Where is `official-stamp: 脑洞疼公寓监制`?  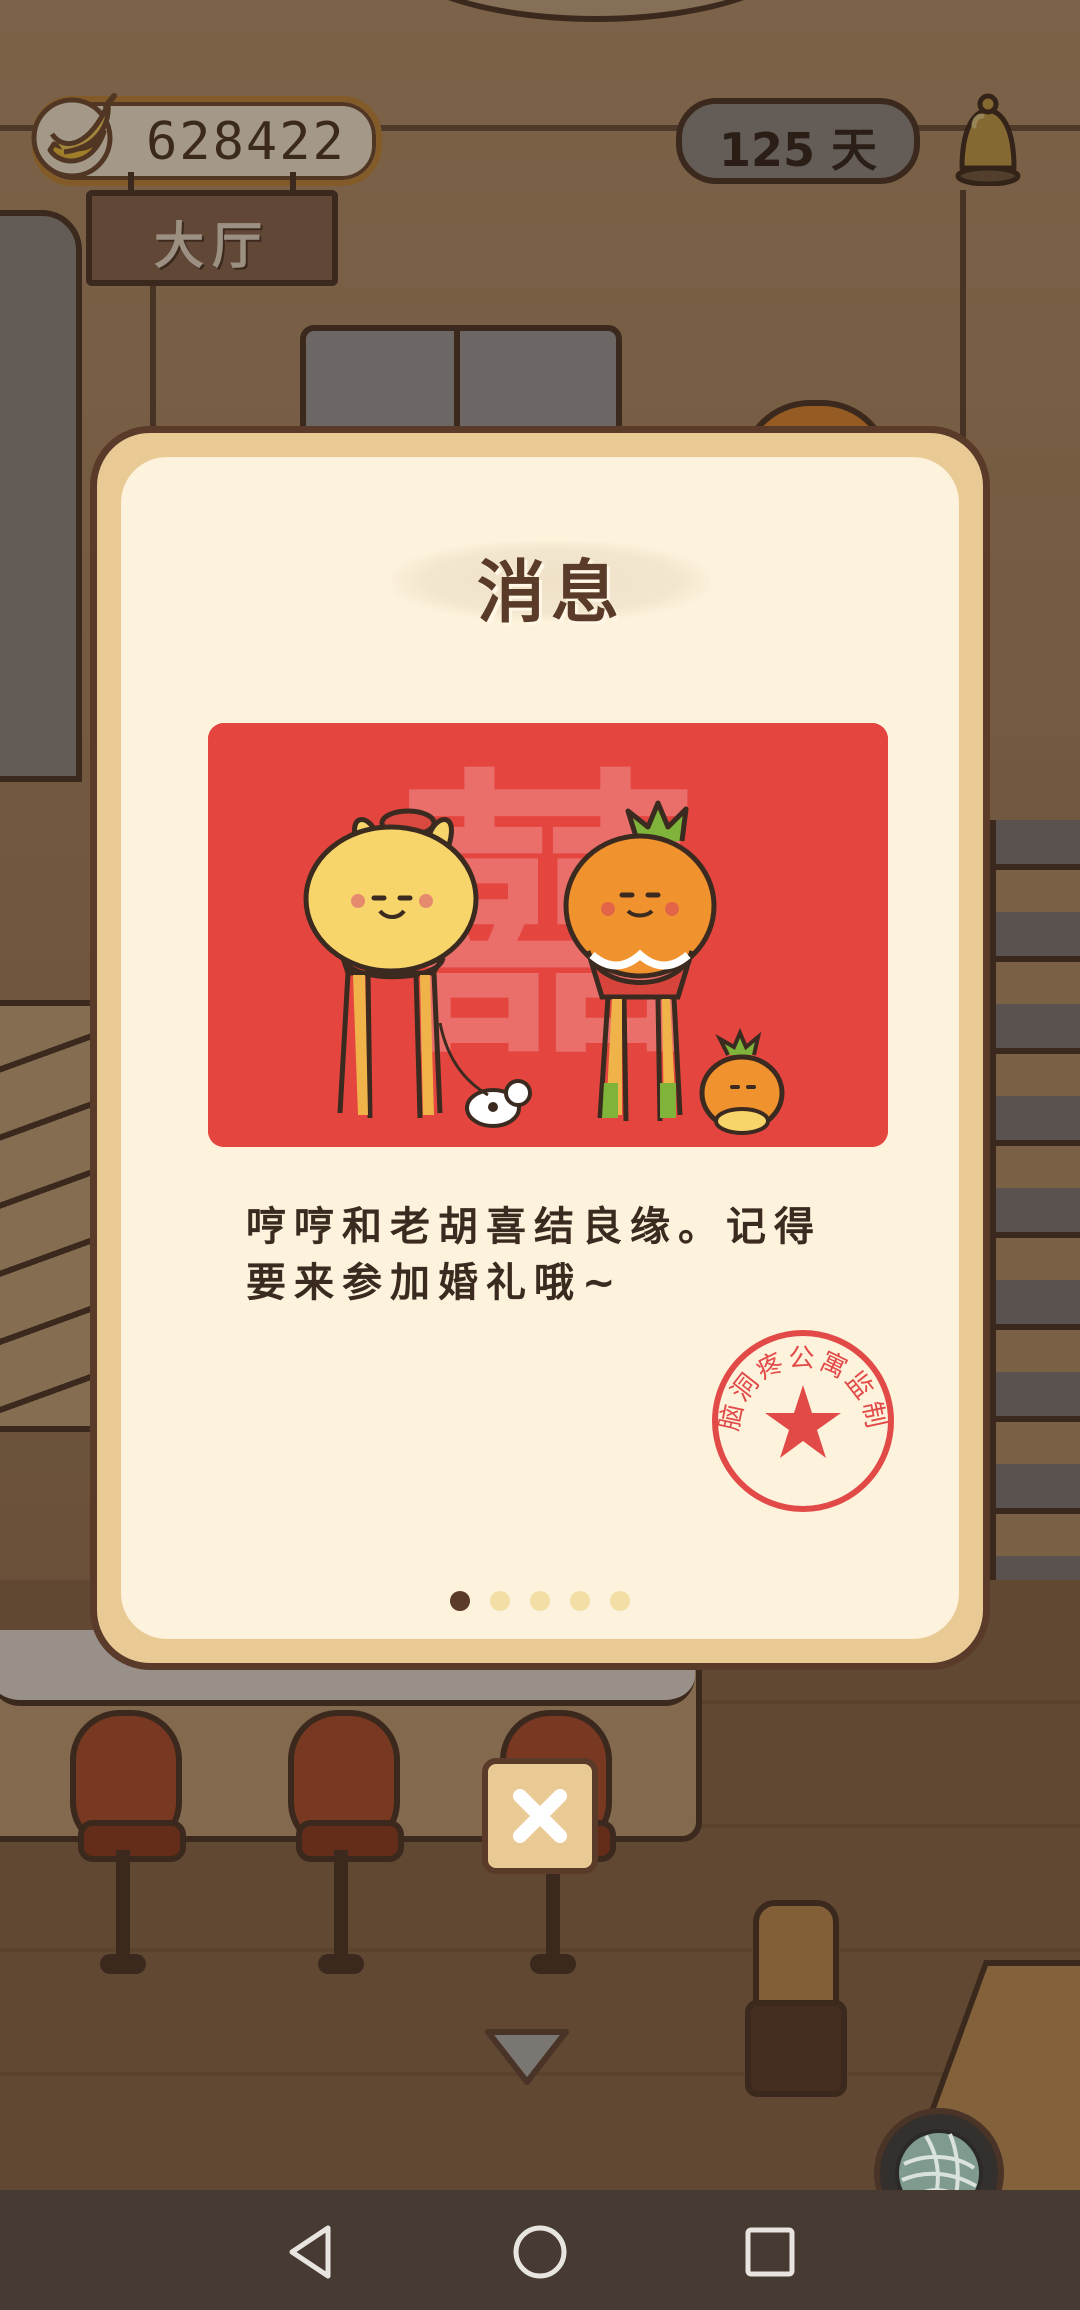 official-stamp: 脑洞疼公寓监制 is located at coordinates (803, 1421).